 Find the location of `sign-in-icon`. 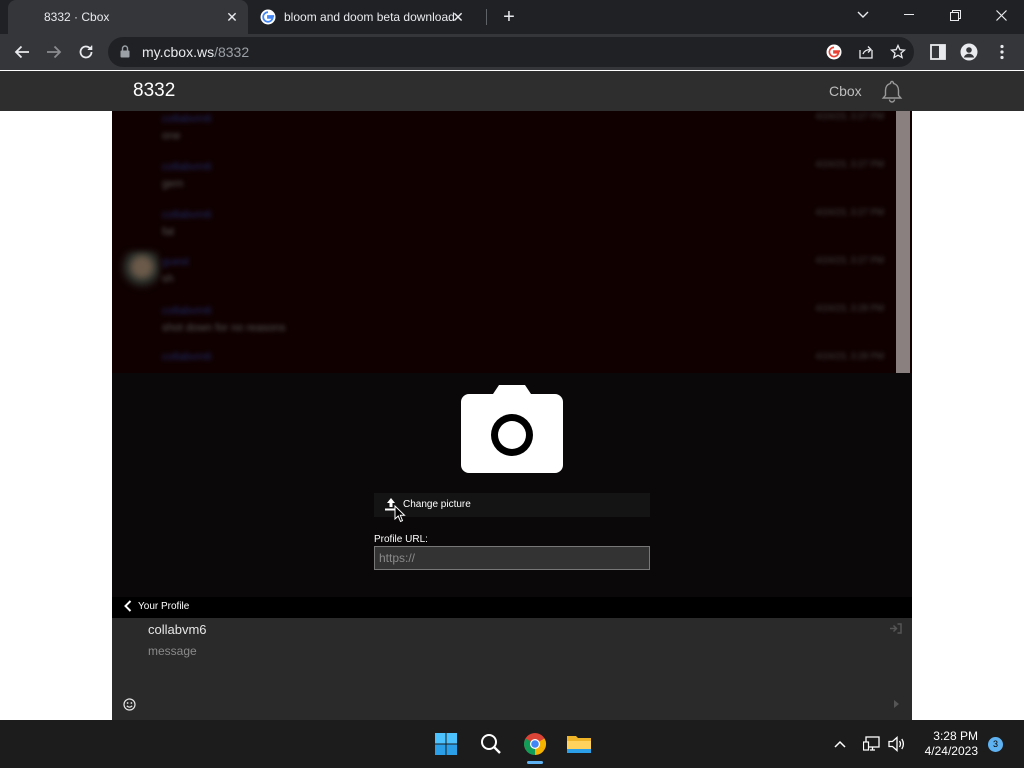

sign-in-icon is located at coordinates (895, 628).